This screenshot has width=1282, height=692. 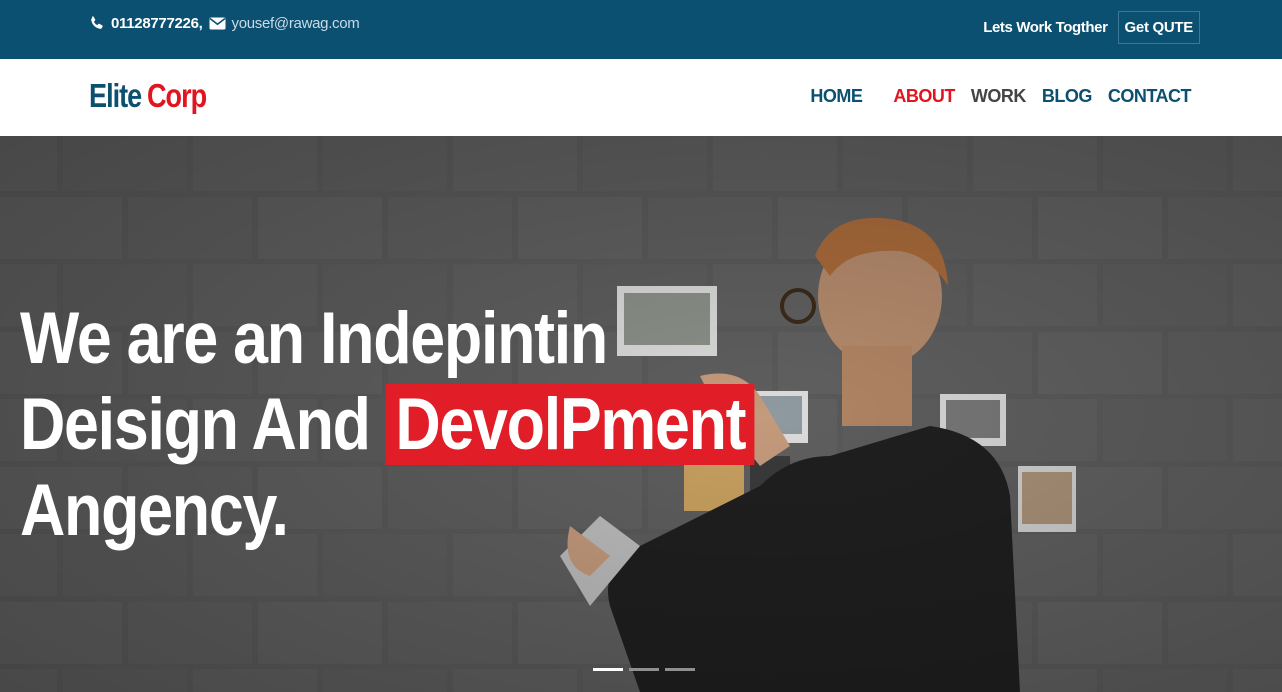 I want to click on headline-line-1: We are an Indepintin, so click(x=314, y=338).